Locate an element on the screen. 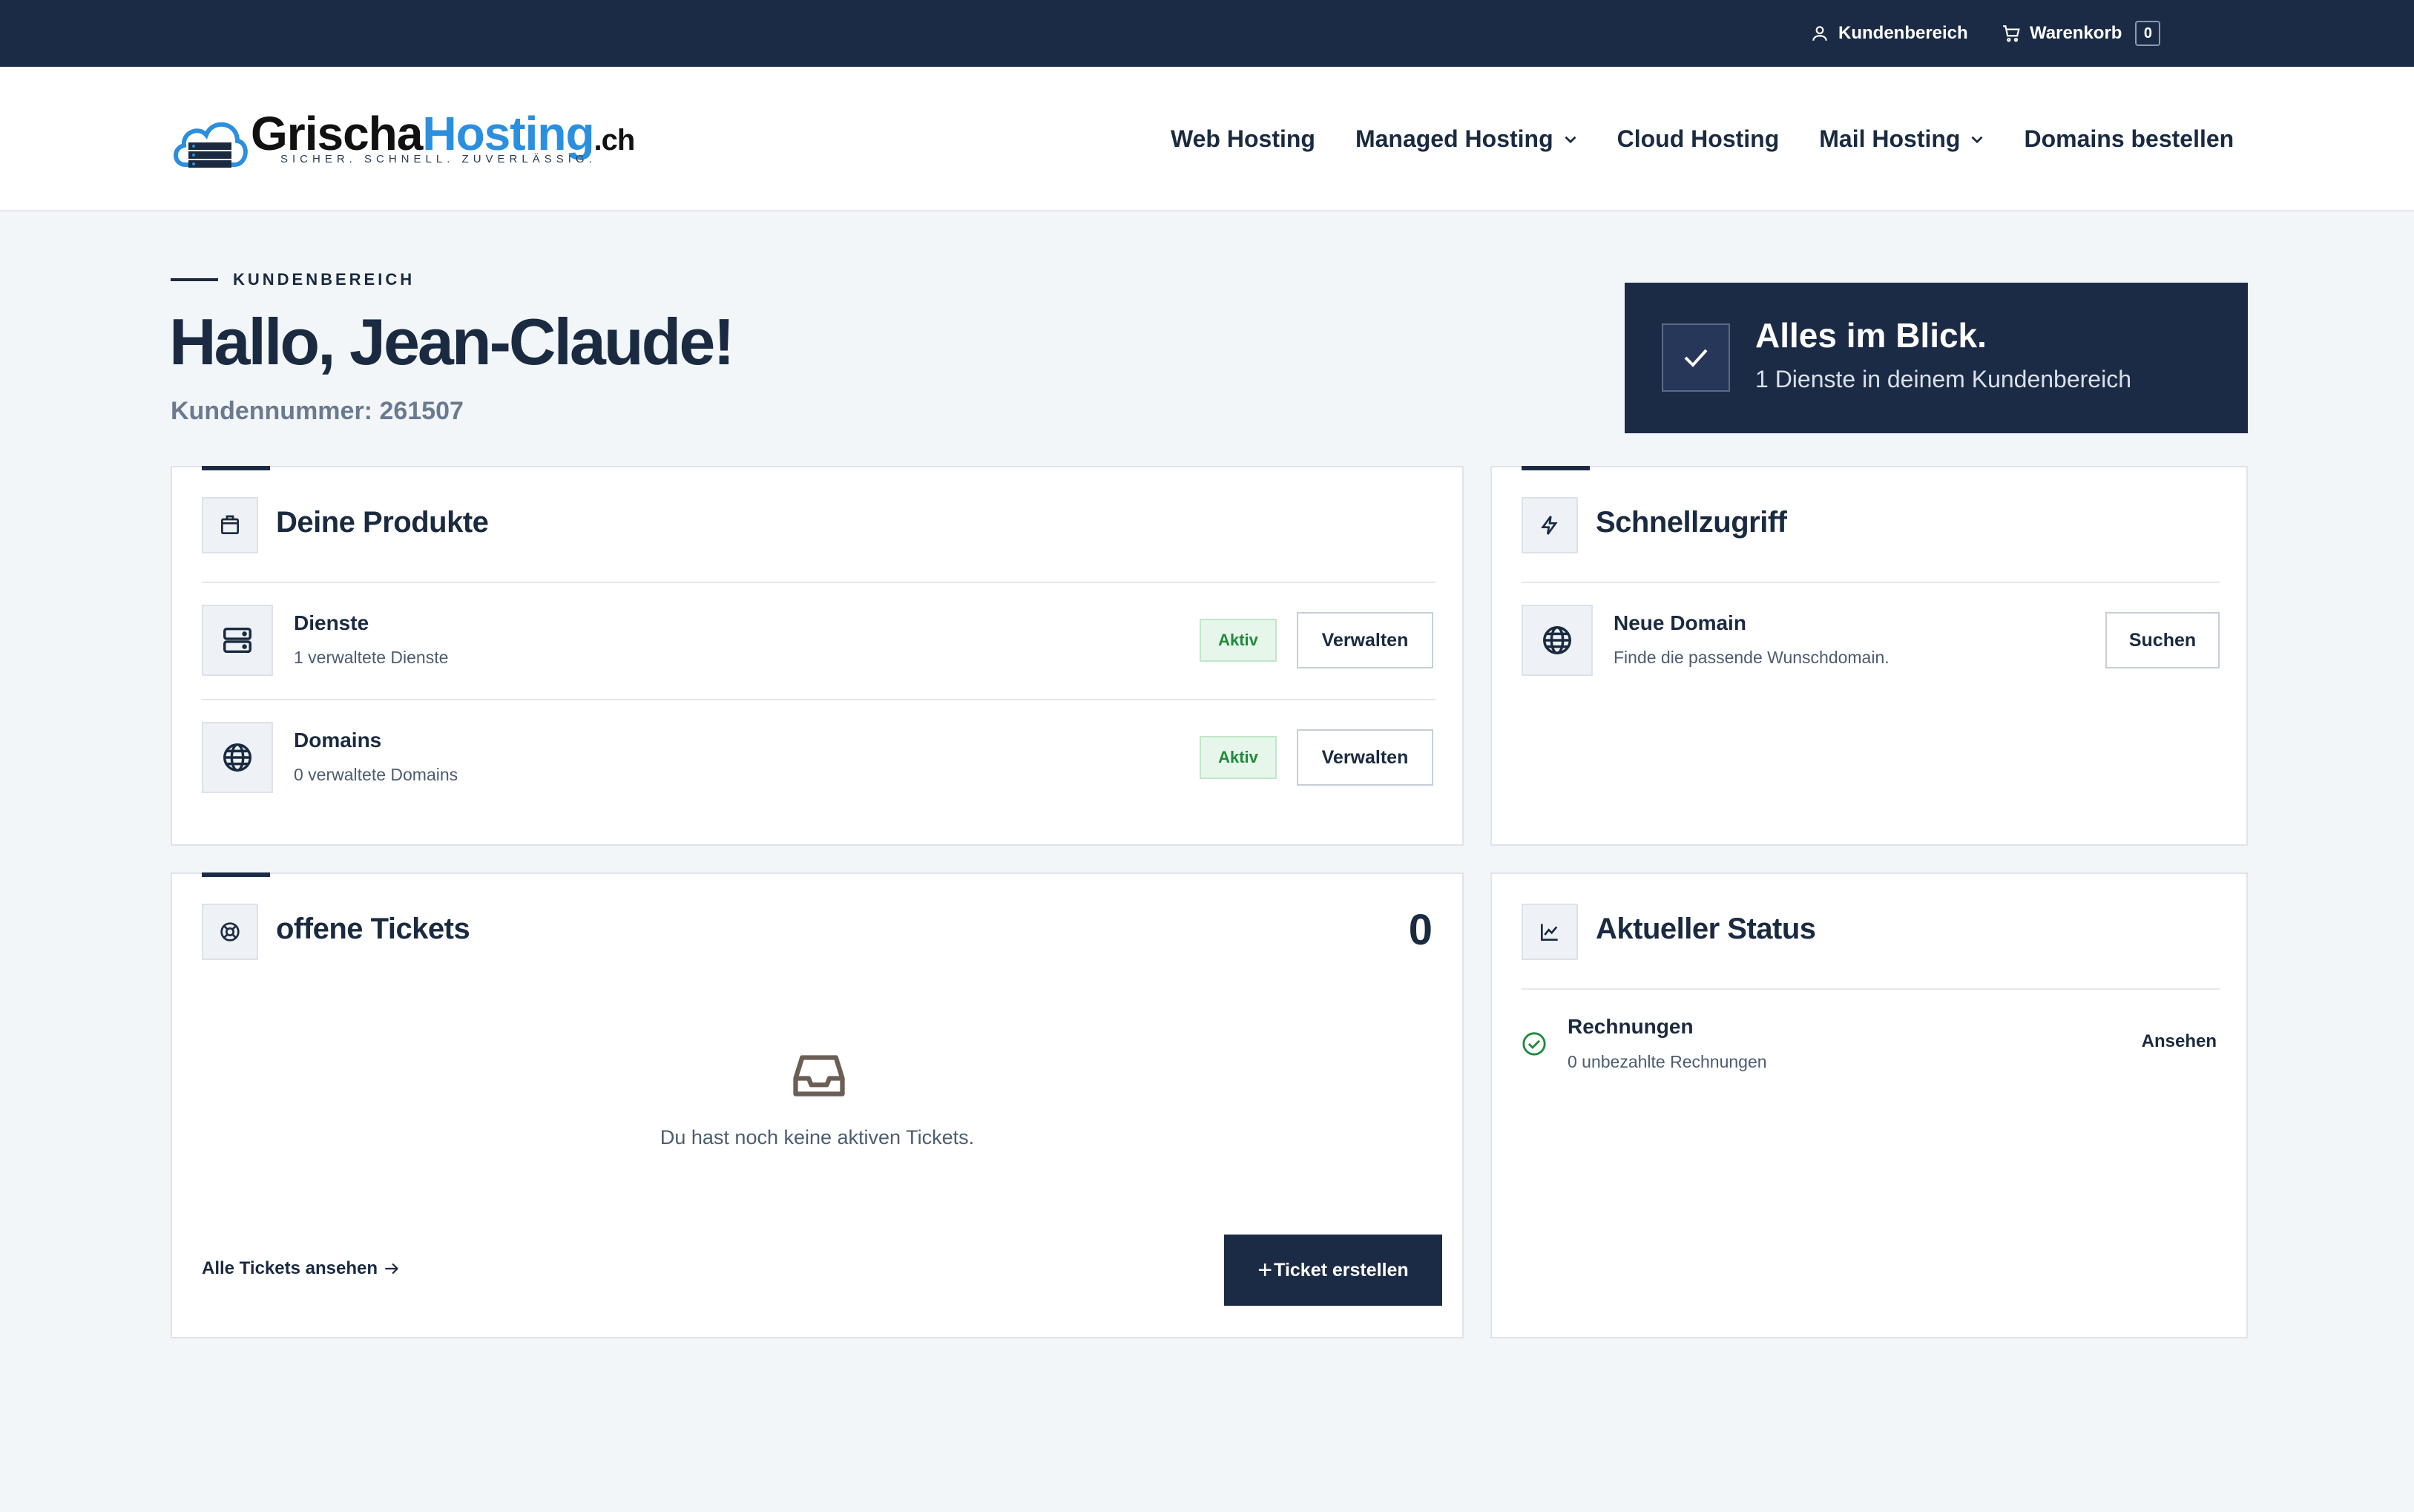 Image resolution: width=2414 pixels, height=1512 pixels. cloud-server-logo-icon is located at coordinates (211, 145).